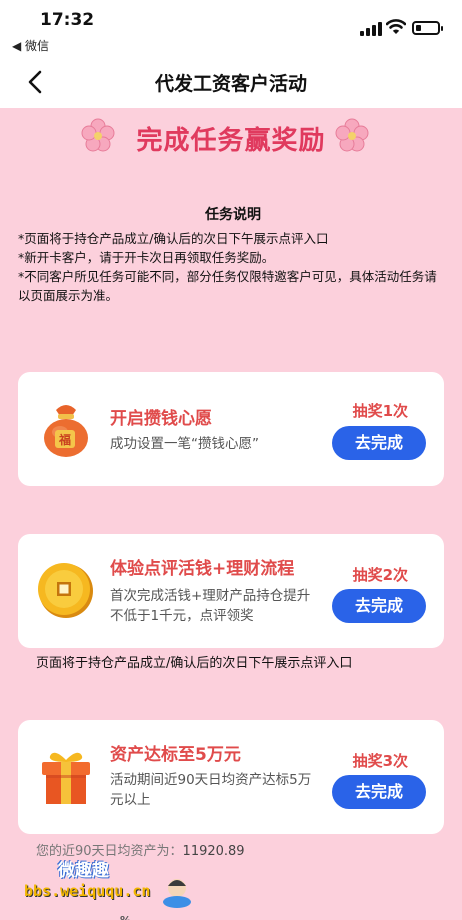 The width and height of the screenshot is (462, 920). Describe the element at coordinates (211, 790) in the screenshot. I see `task-description: 活动期间近90天日均资产达标5万元以上` at that location.